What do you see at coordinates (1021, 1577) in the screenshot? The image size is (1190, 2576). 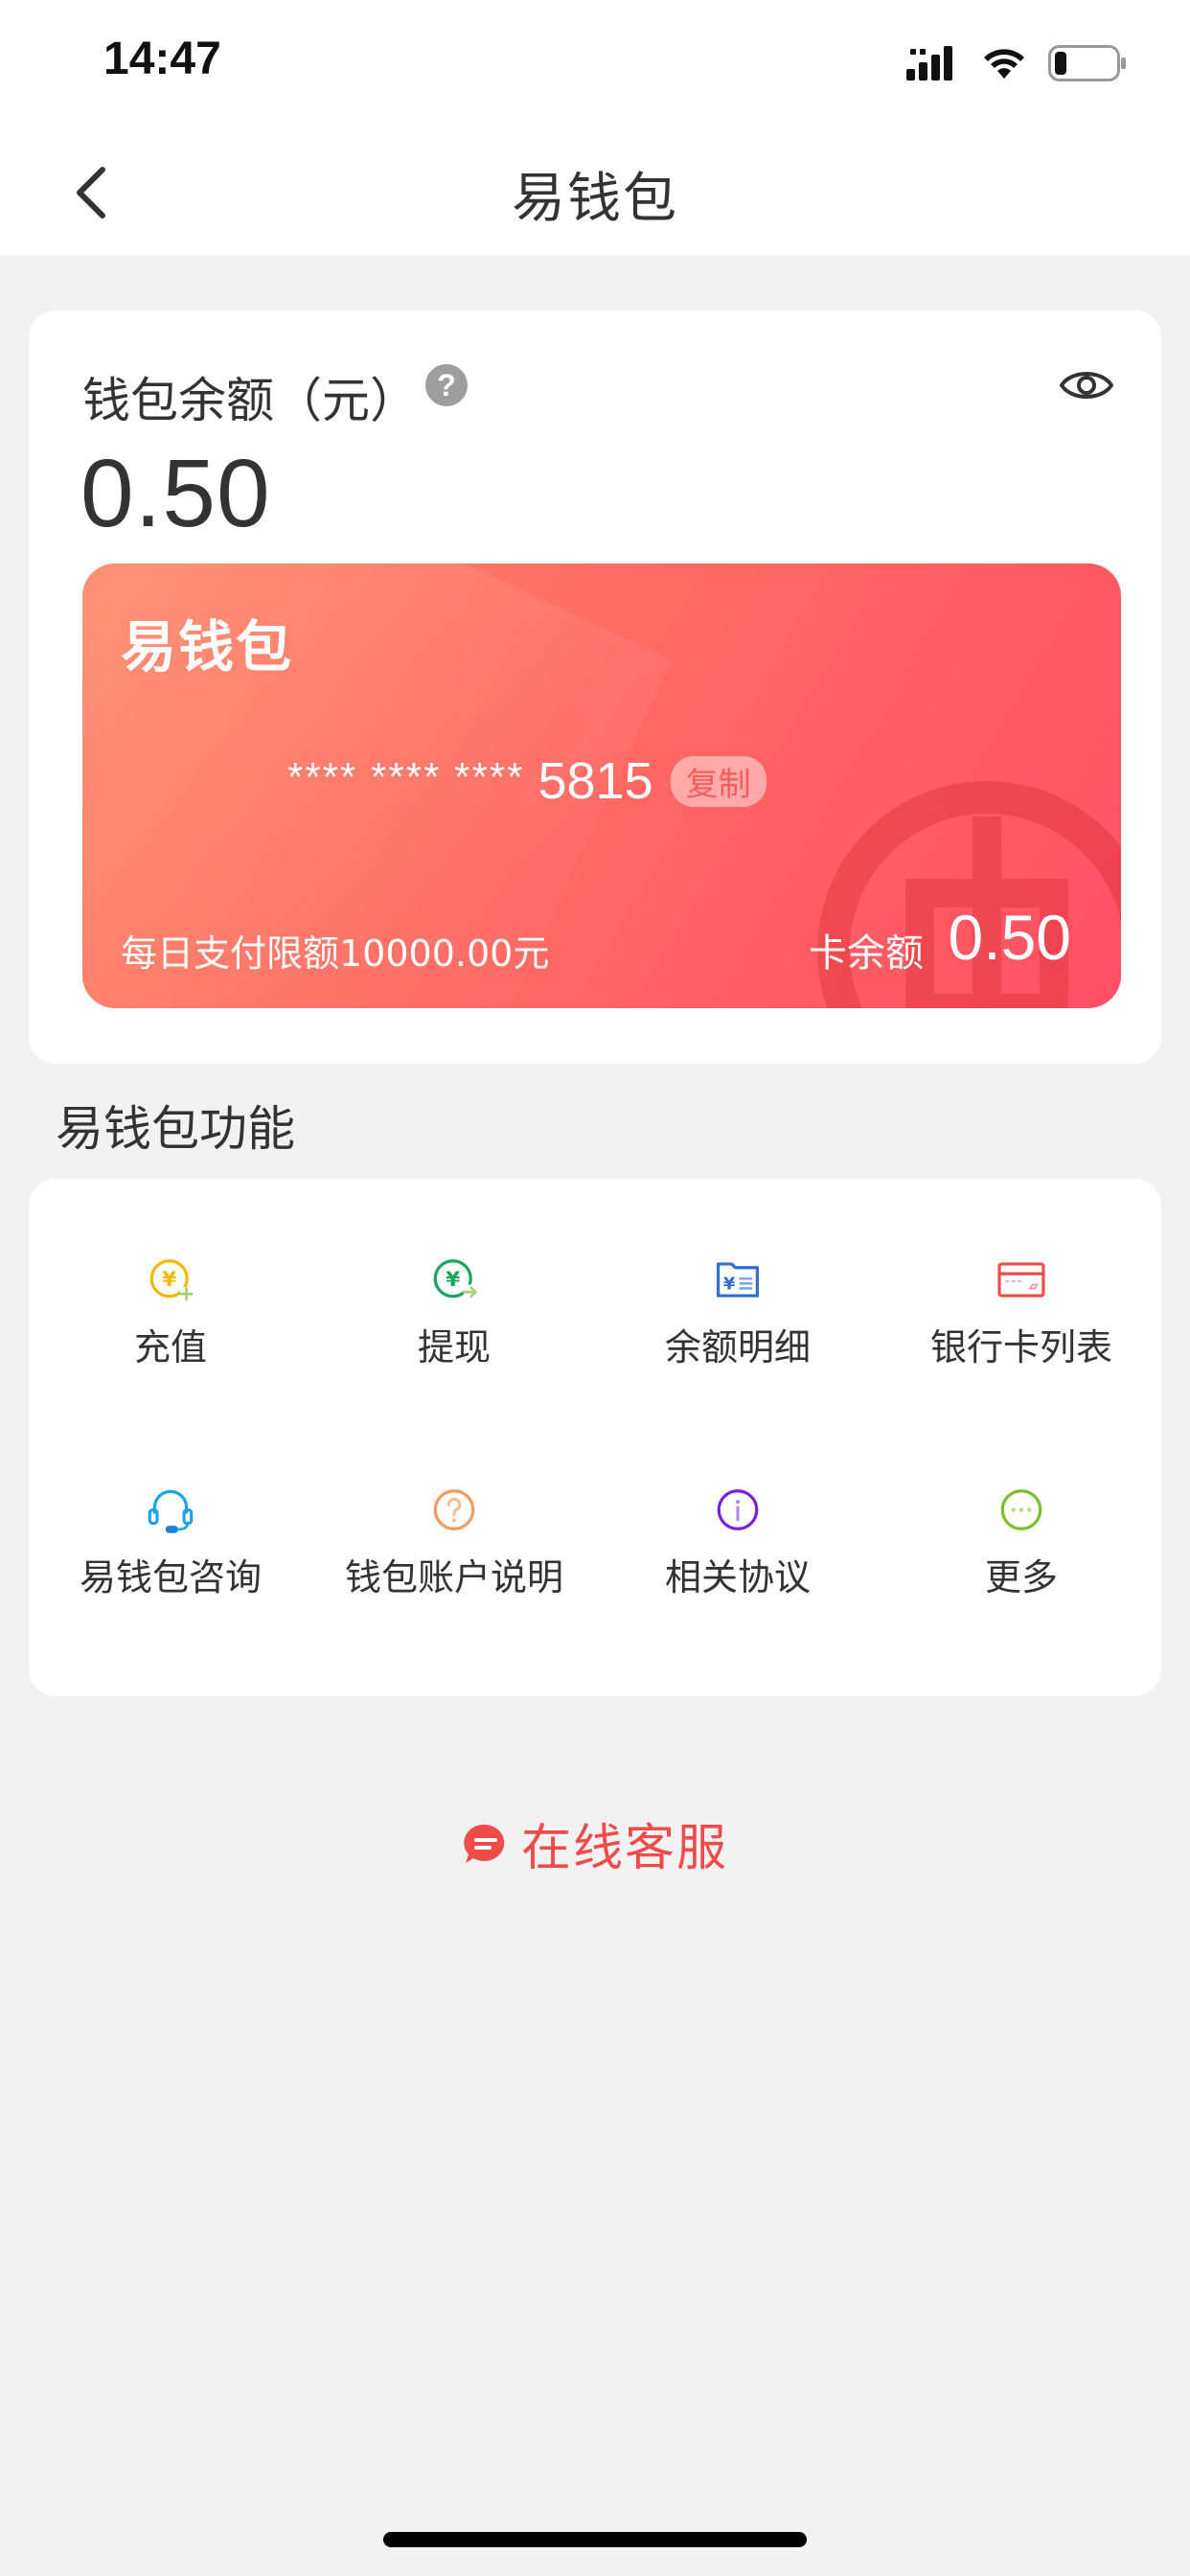 I see `feature-label: 更多` at bounding box center [1021, 1577].